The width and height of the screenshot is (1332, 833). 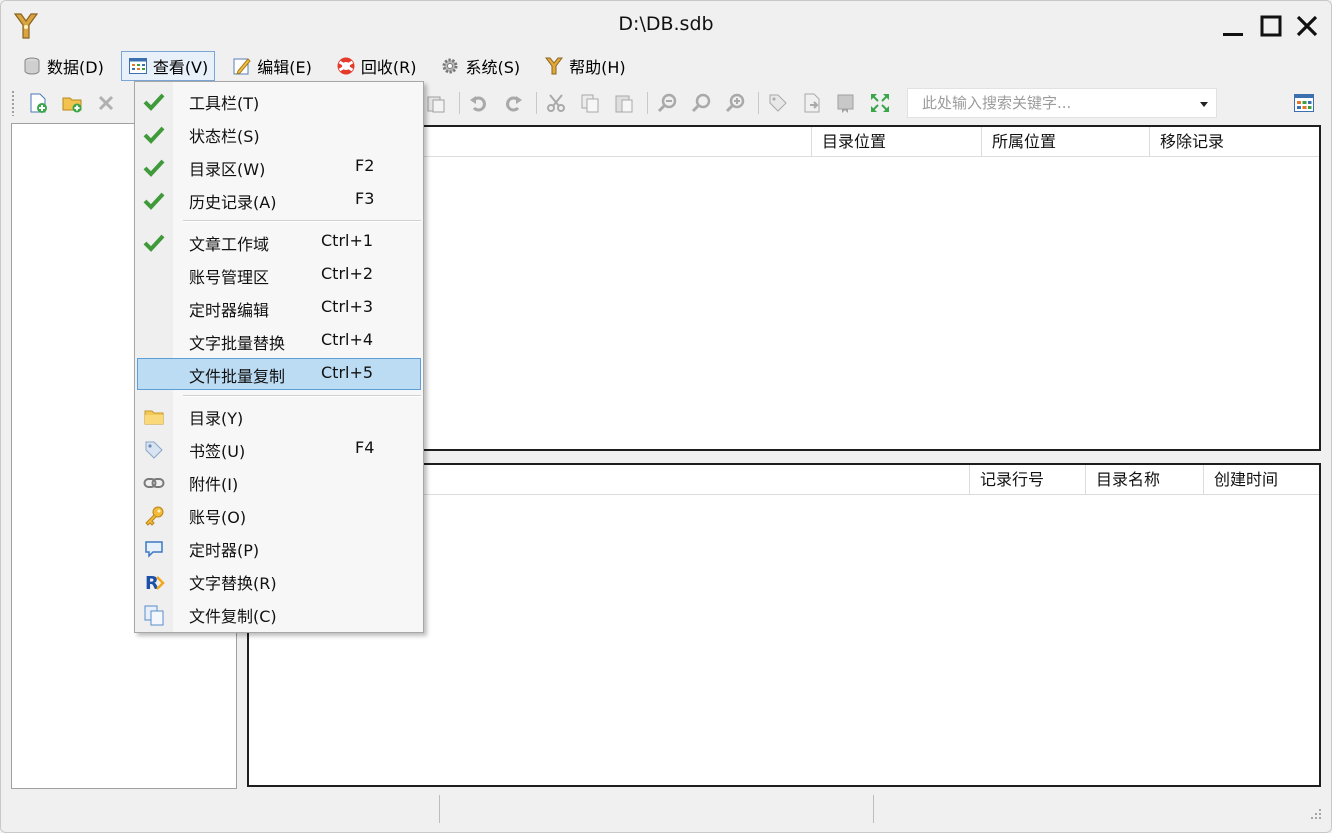 I want to click on menu-item-label: 工具栏(T), so click(x=224, y=103).